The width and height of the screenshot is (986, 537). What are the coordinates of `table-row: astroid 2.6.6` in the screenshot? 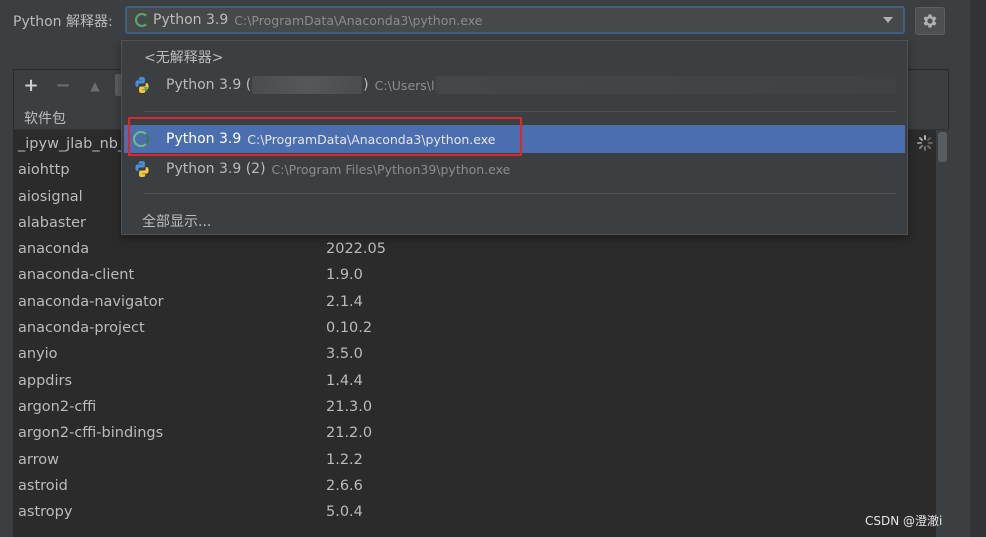 It's located at (475, 488).